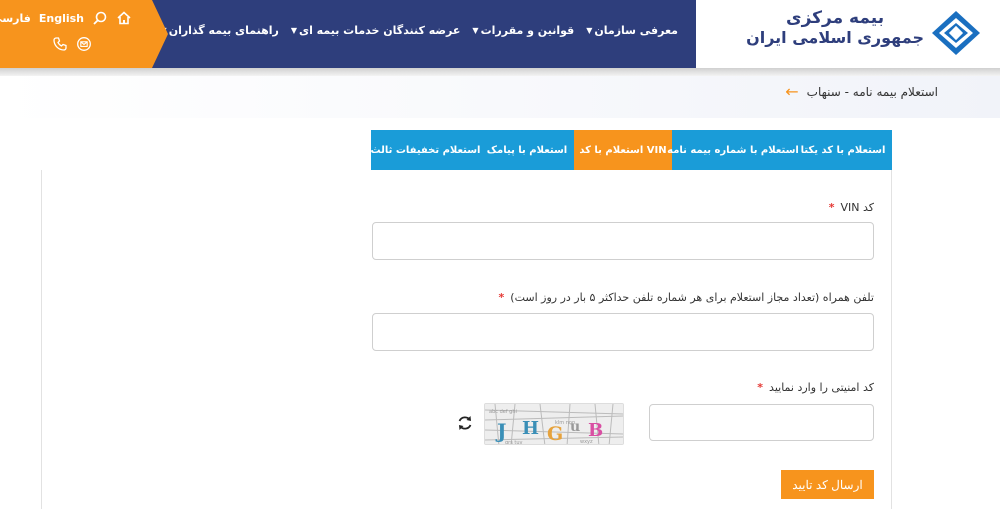  I want to click on tab-sms: استعلام با پیامک, so click(527, 150).